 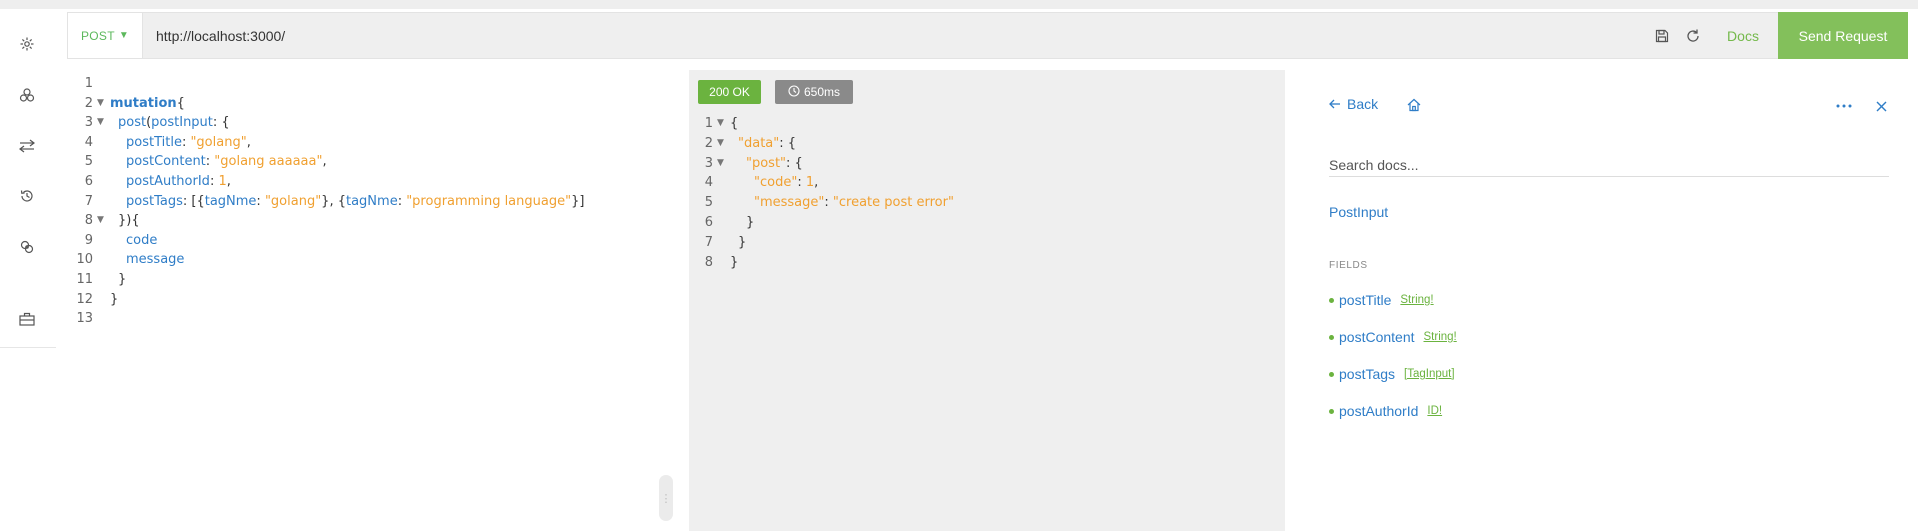 What do you see at coordinates (367, 143) in the screenshot?
I see `query-line: 4 postTitle: "golang",` at bounding box center [367, 143].